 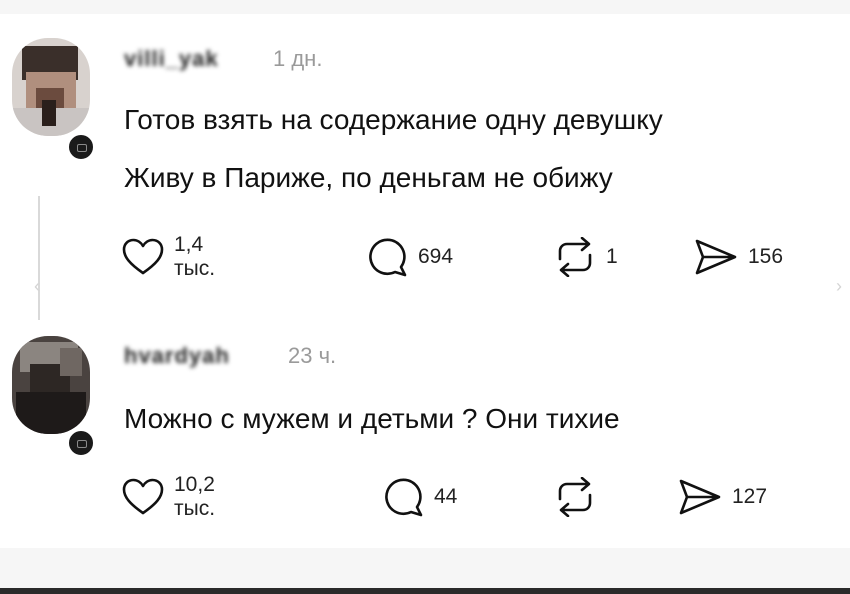 What do you see at coordinates (425, 568) in the screenshot?
I see `bottom-band` at bounding box center [425, 568].